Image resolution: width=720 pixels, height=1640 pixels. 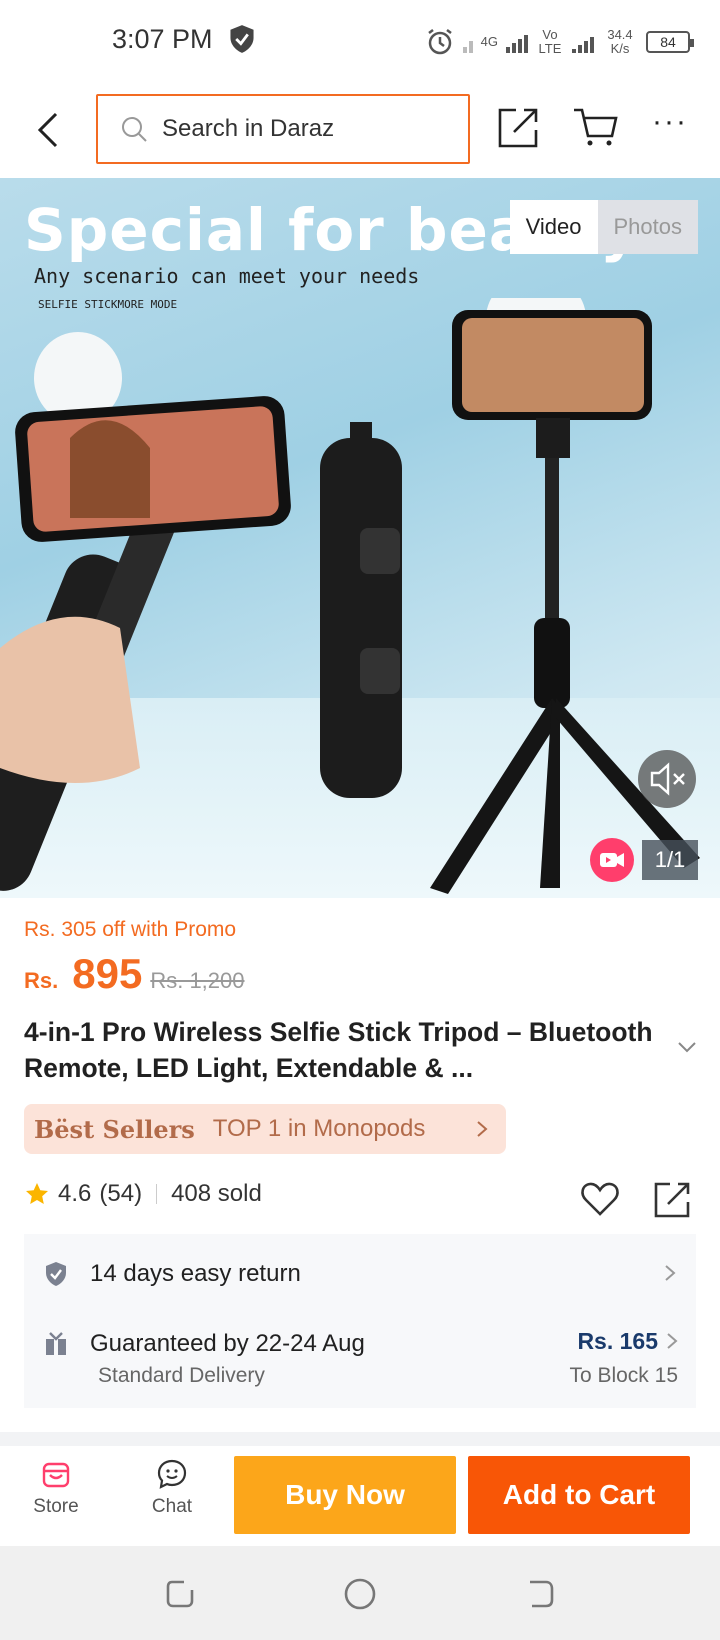 I want to click on price-currency: Rs., so click(x=41, y=980).